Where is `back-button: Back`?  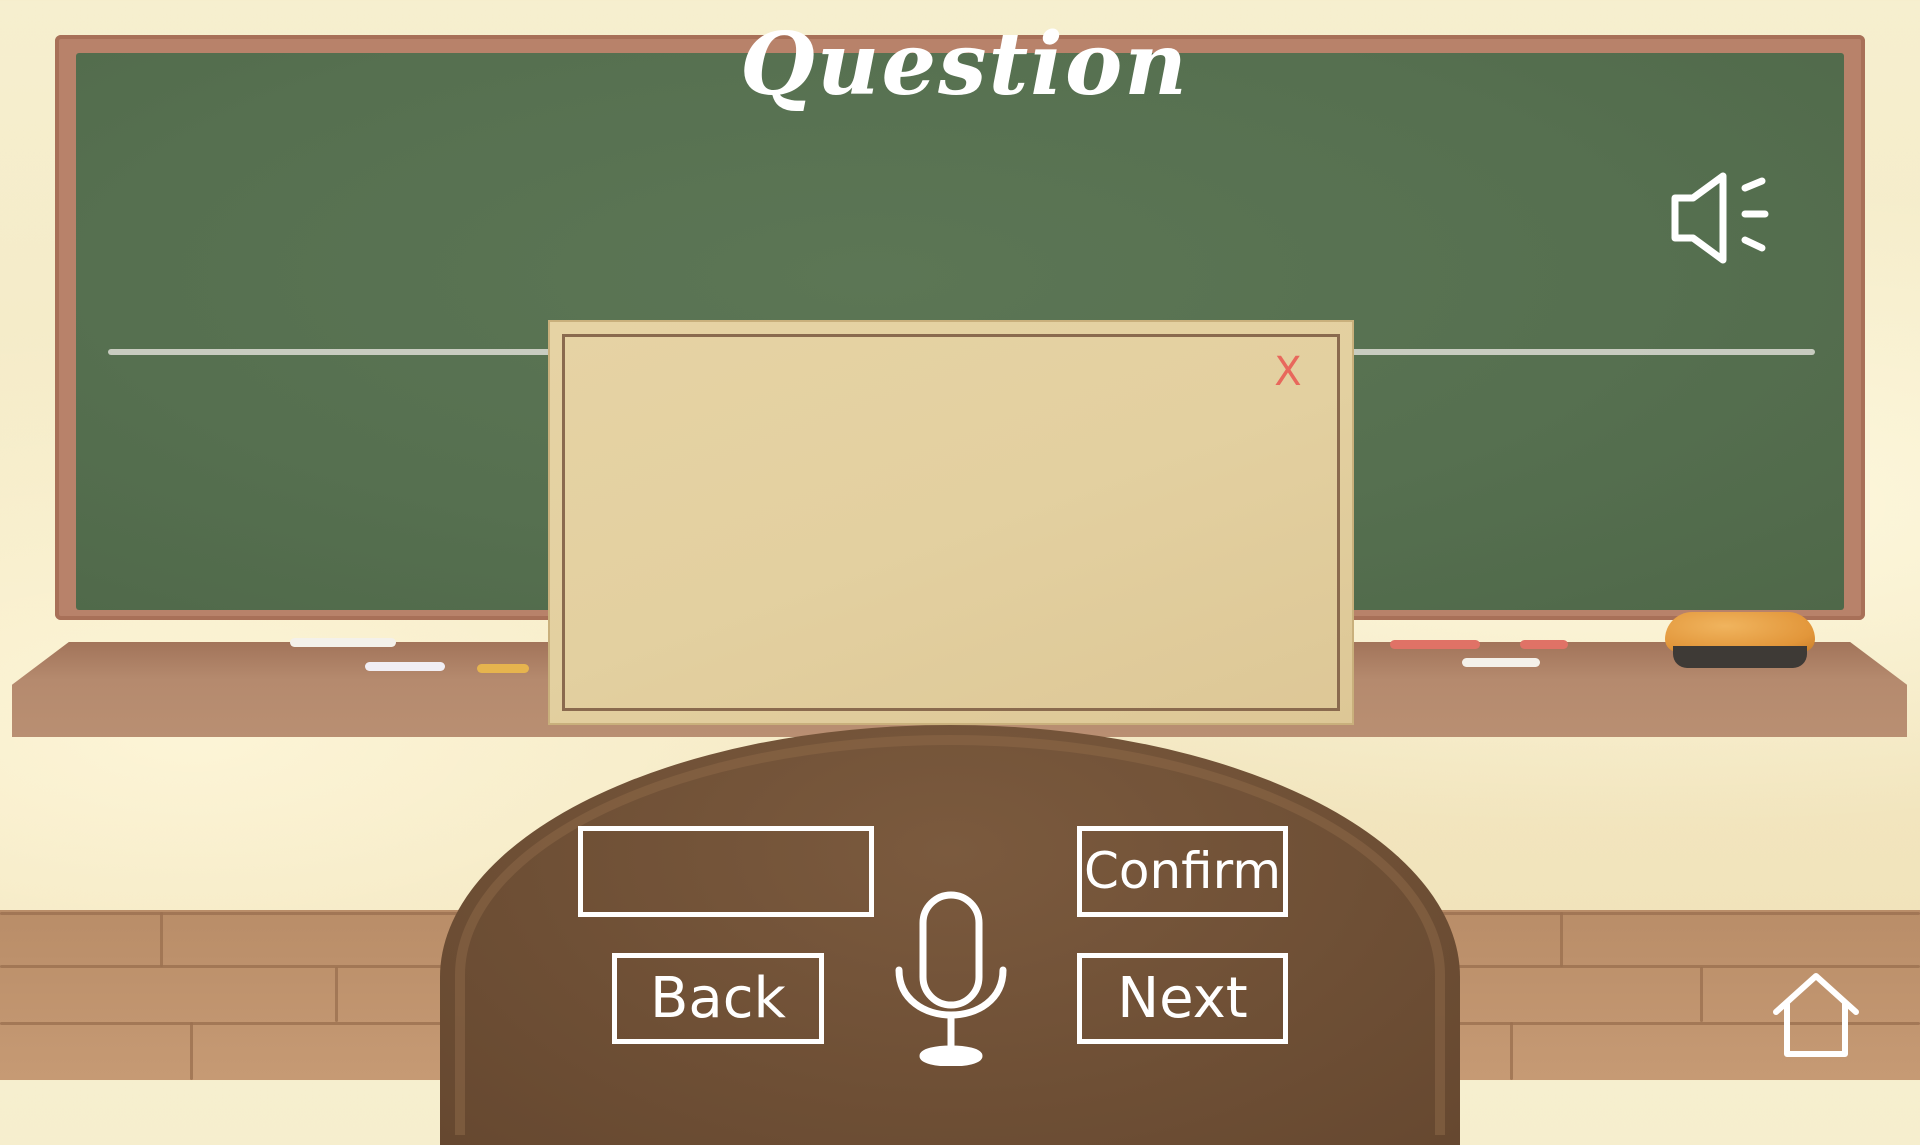
back-button: Back is located at coordinates (718, 998).